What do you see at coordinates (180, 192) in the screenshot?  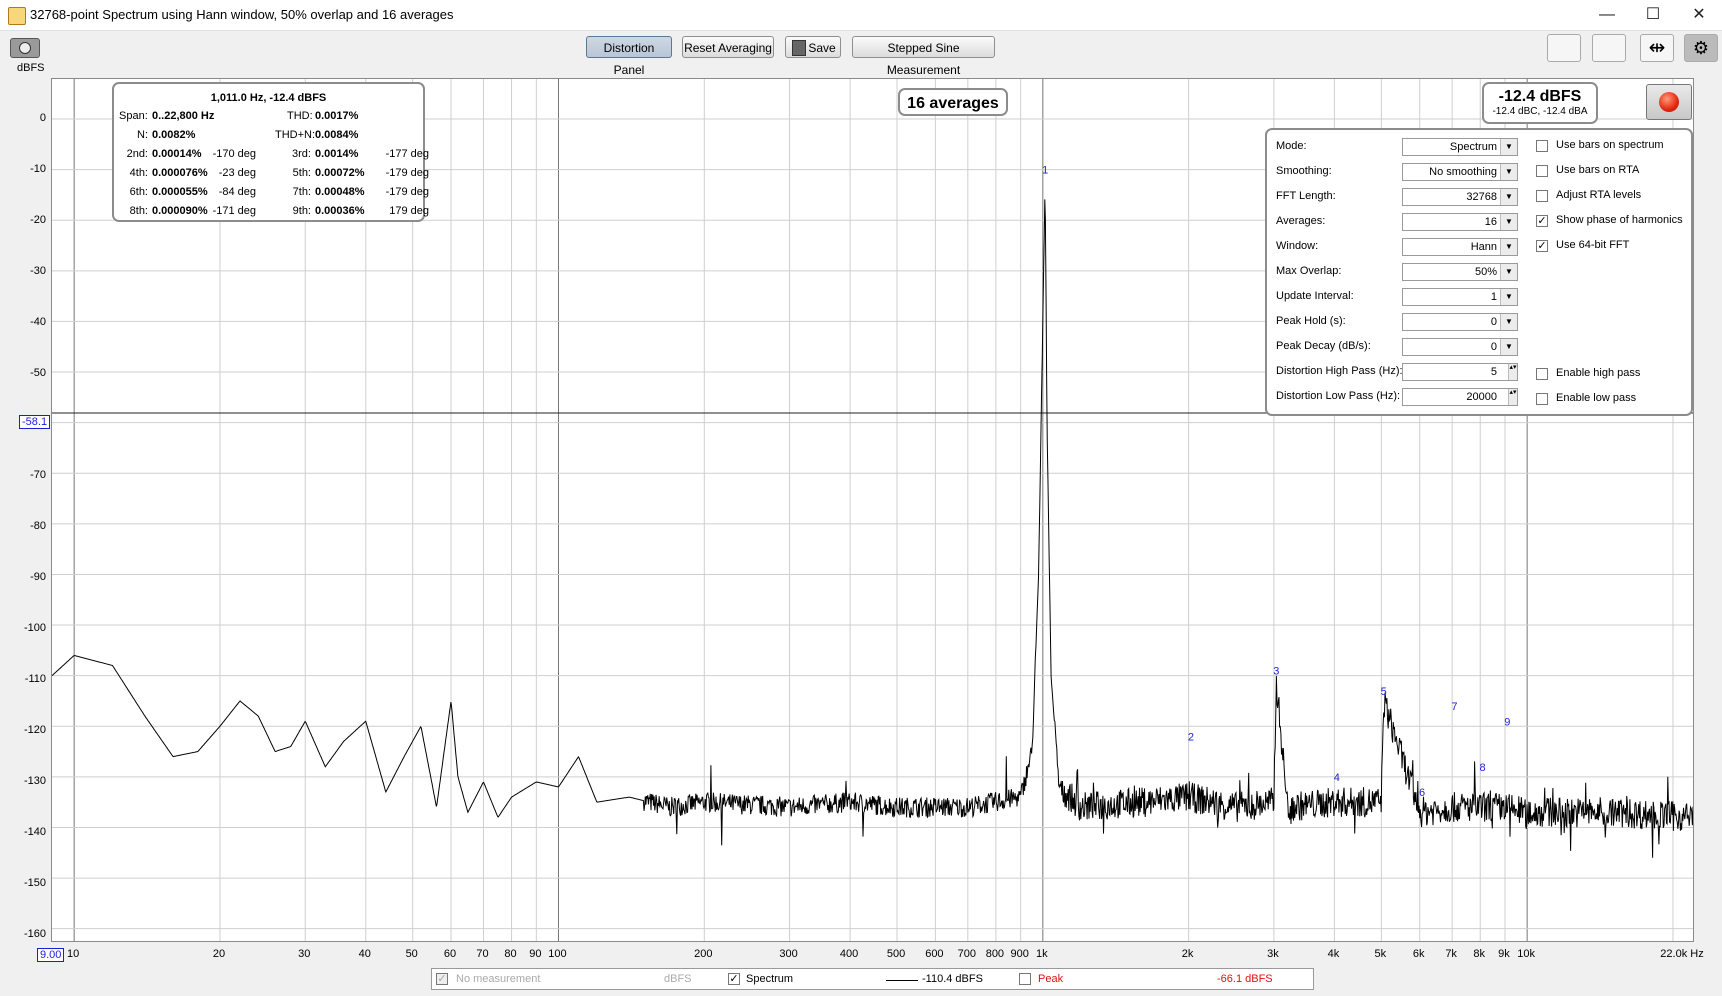 I see `harmonic-value: 0.000055%` at bounding box center [180, 192].